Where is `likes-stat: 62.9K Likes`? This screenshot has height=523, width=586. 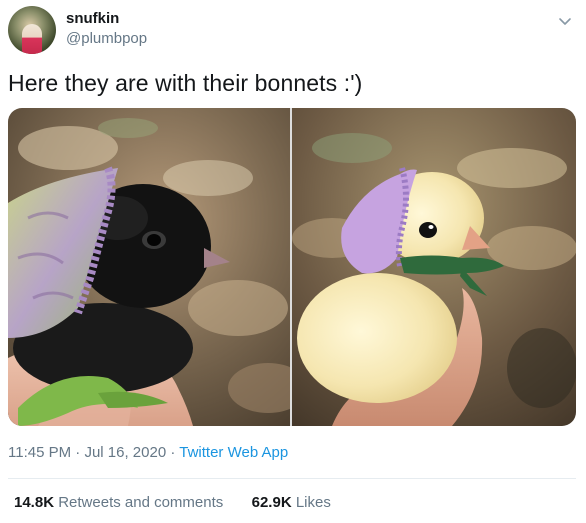
likes-stat: 62.9K Likes is located at coordinates (291, 502).